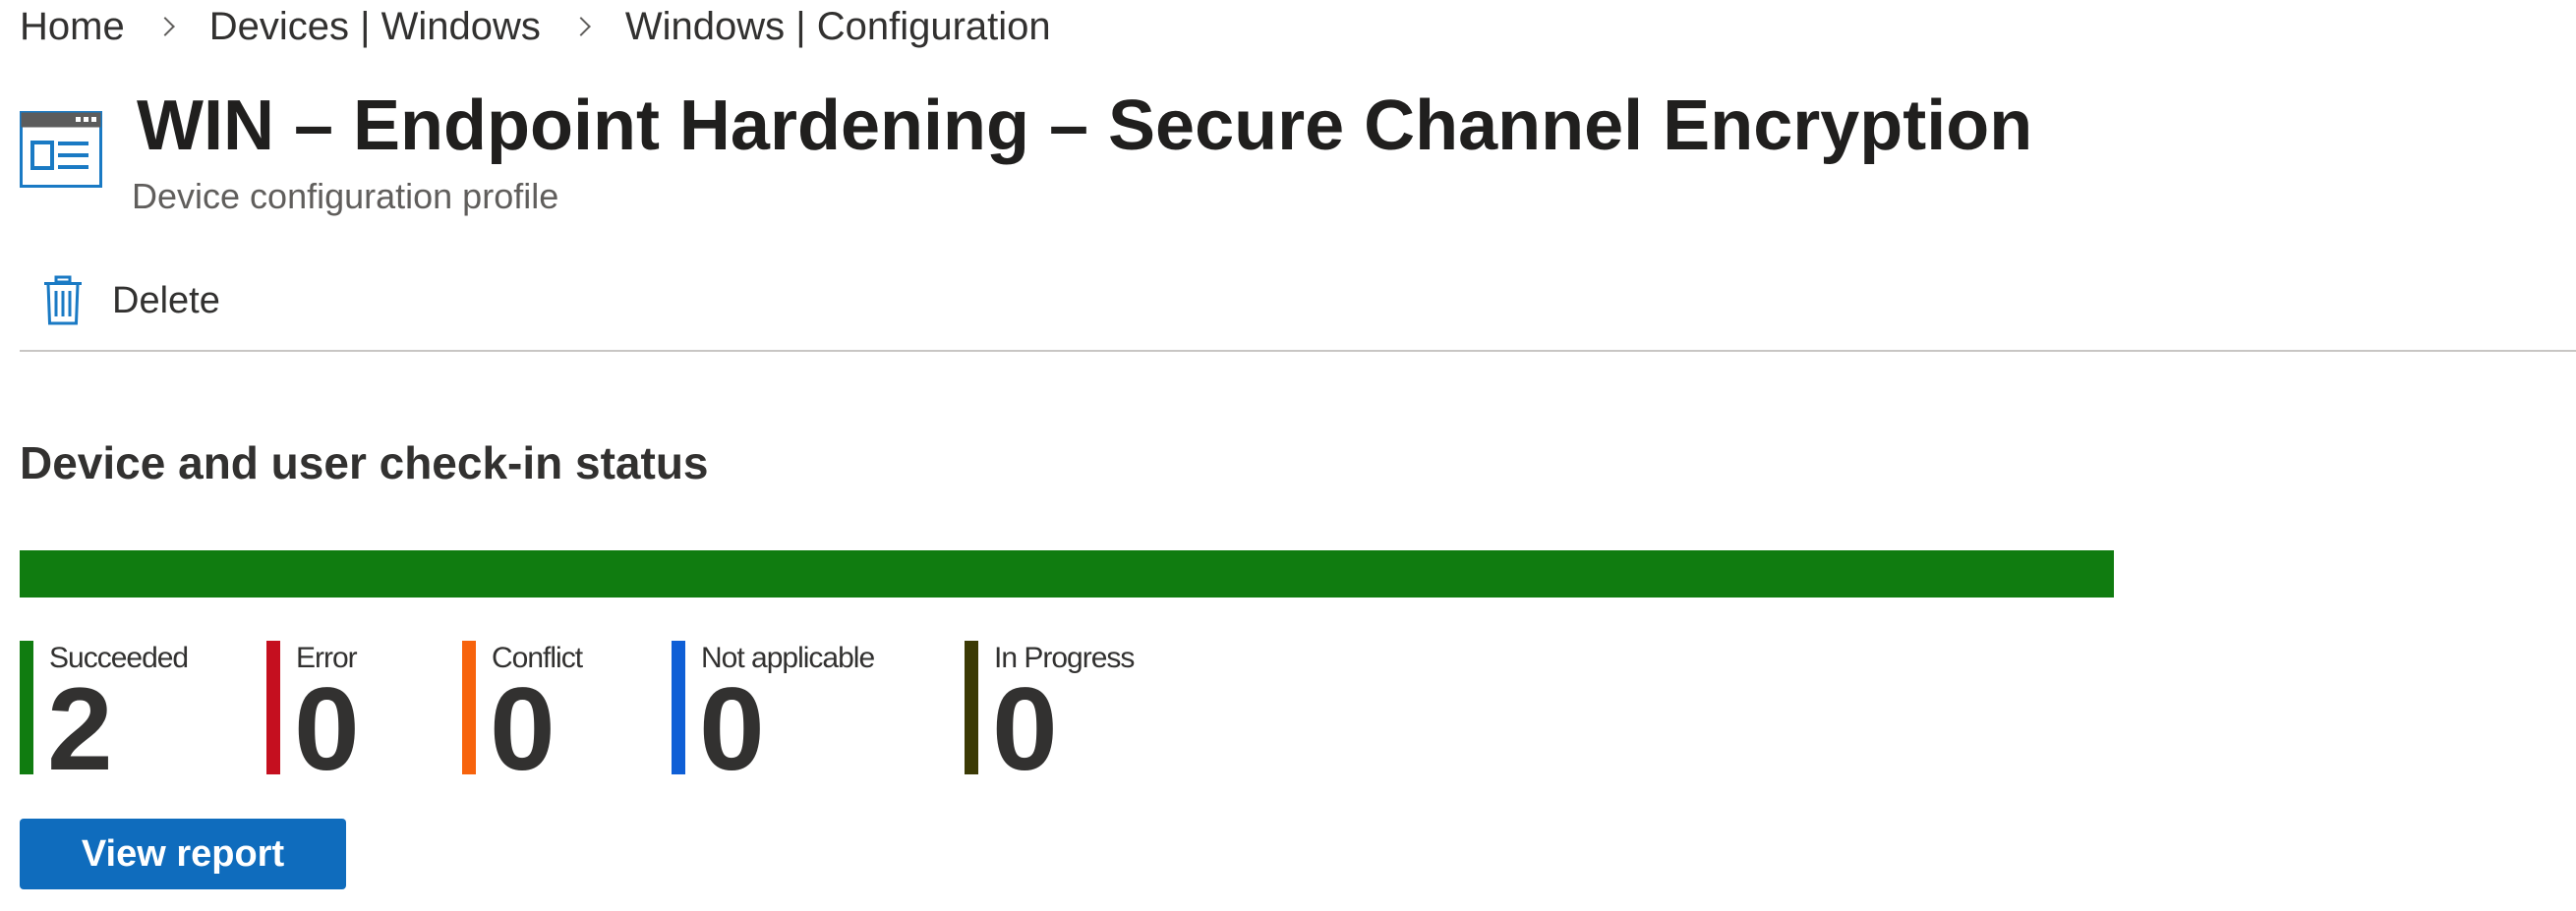  Describe the element at coordinates (375, 27) in the screenshot. I see `breadcrumb-devices-windows: Devices | Windows` at that location.